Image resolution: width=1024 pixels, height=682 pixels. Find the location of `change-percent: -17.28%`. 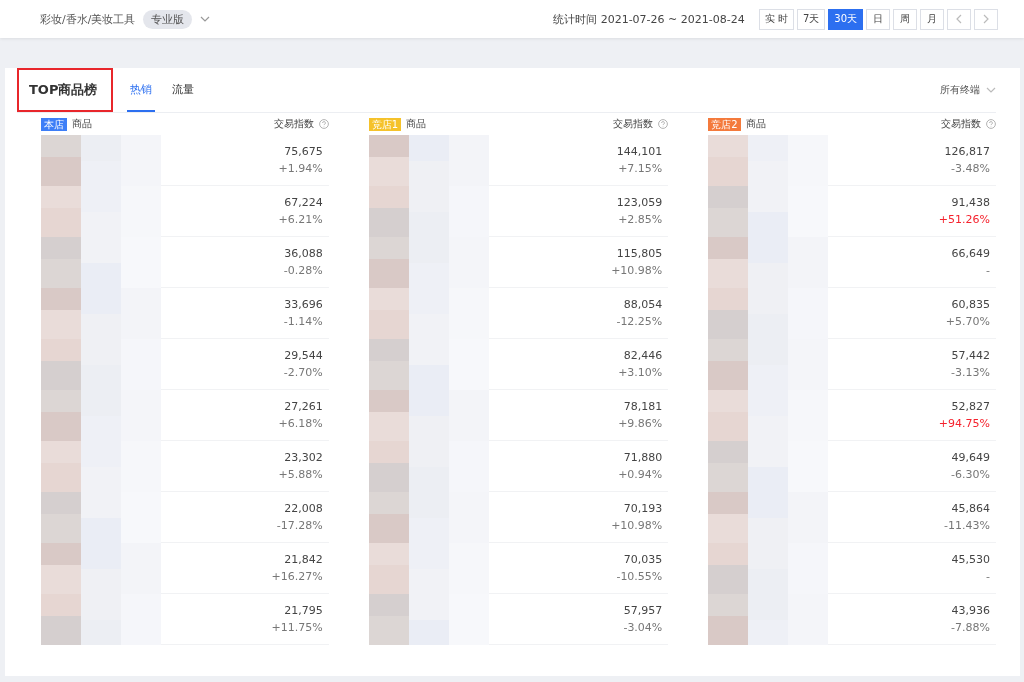

change-percent: -17.28% is located at coordinates (299, 525).